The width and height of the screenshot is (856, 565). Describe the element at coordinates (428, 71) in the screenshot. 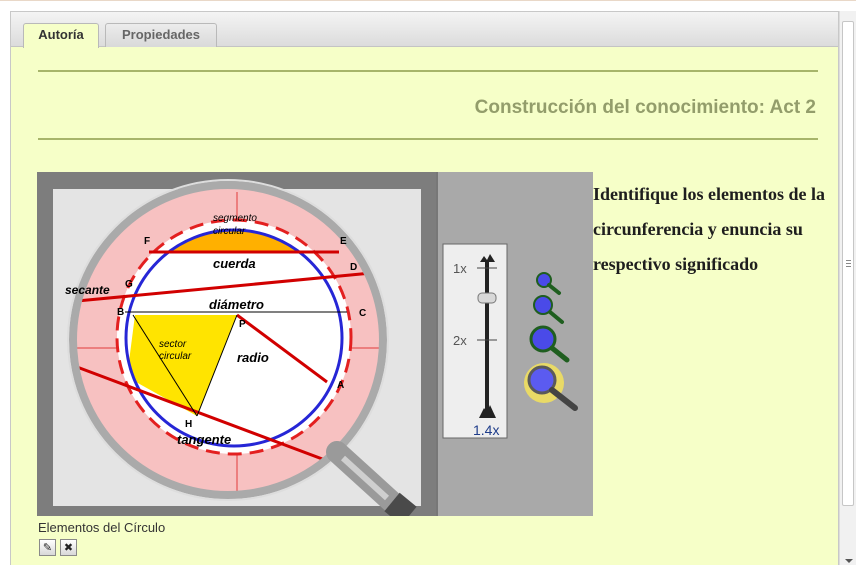

I see `top-divider` at that location.